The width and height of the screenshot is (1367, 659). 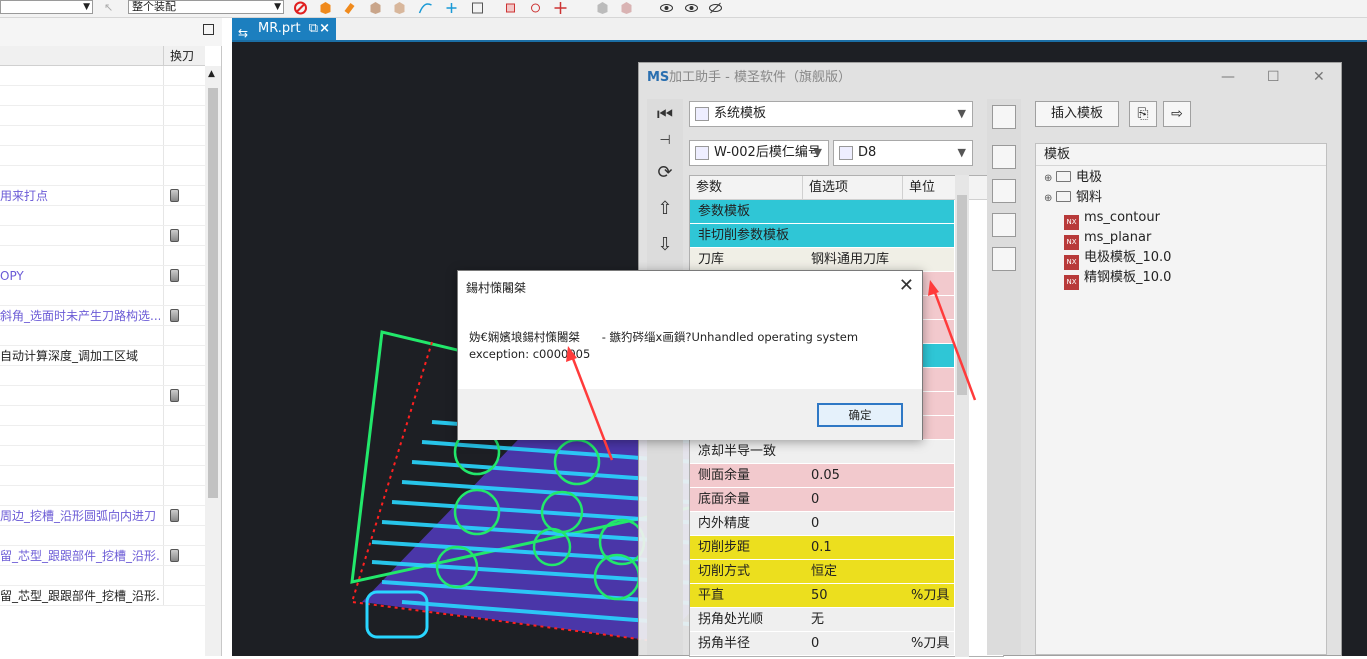 What do you see at coordinates (691, 8) in the screenshot?
I see `show-all-icon` at bounding box center [691, 8].